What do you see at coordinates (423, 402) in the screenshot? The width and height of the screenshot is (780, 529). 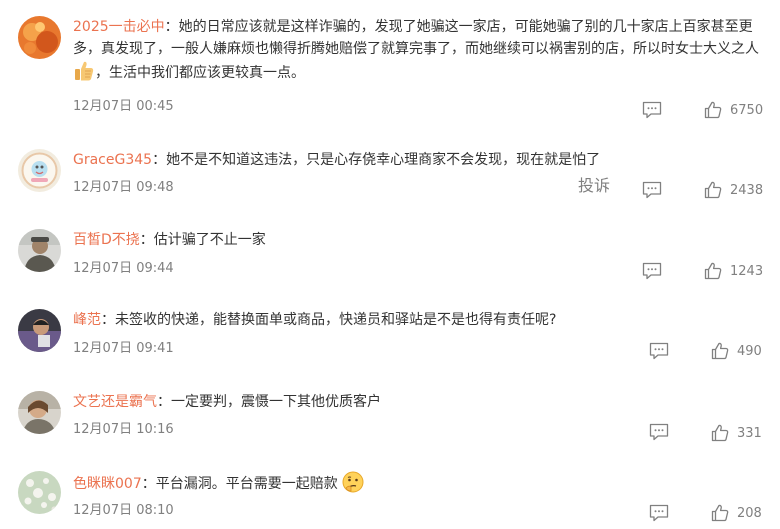 I see `comment-text: 文艺还是霸气：一定要判，震慑一下其他优质客户` at bounding box center [423, 402].